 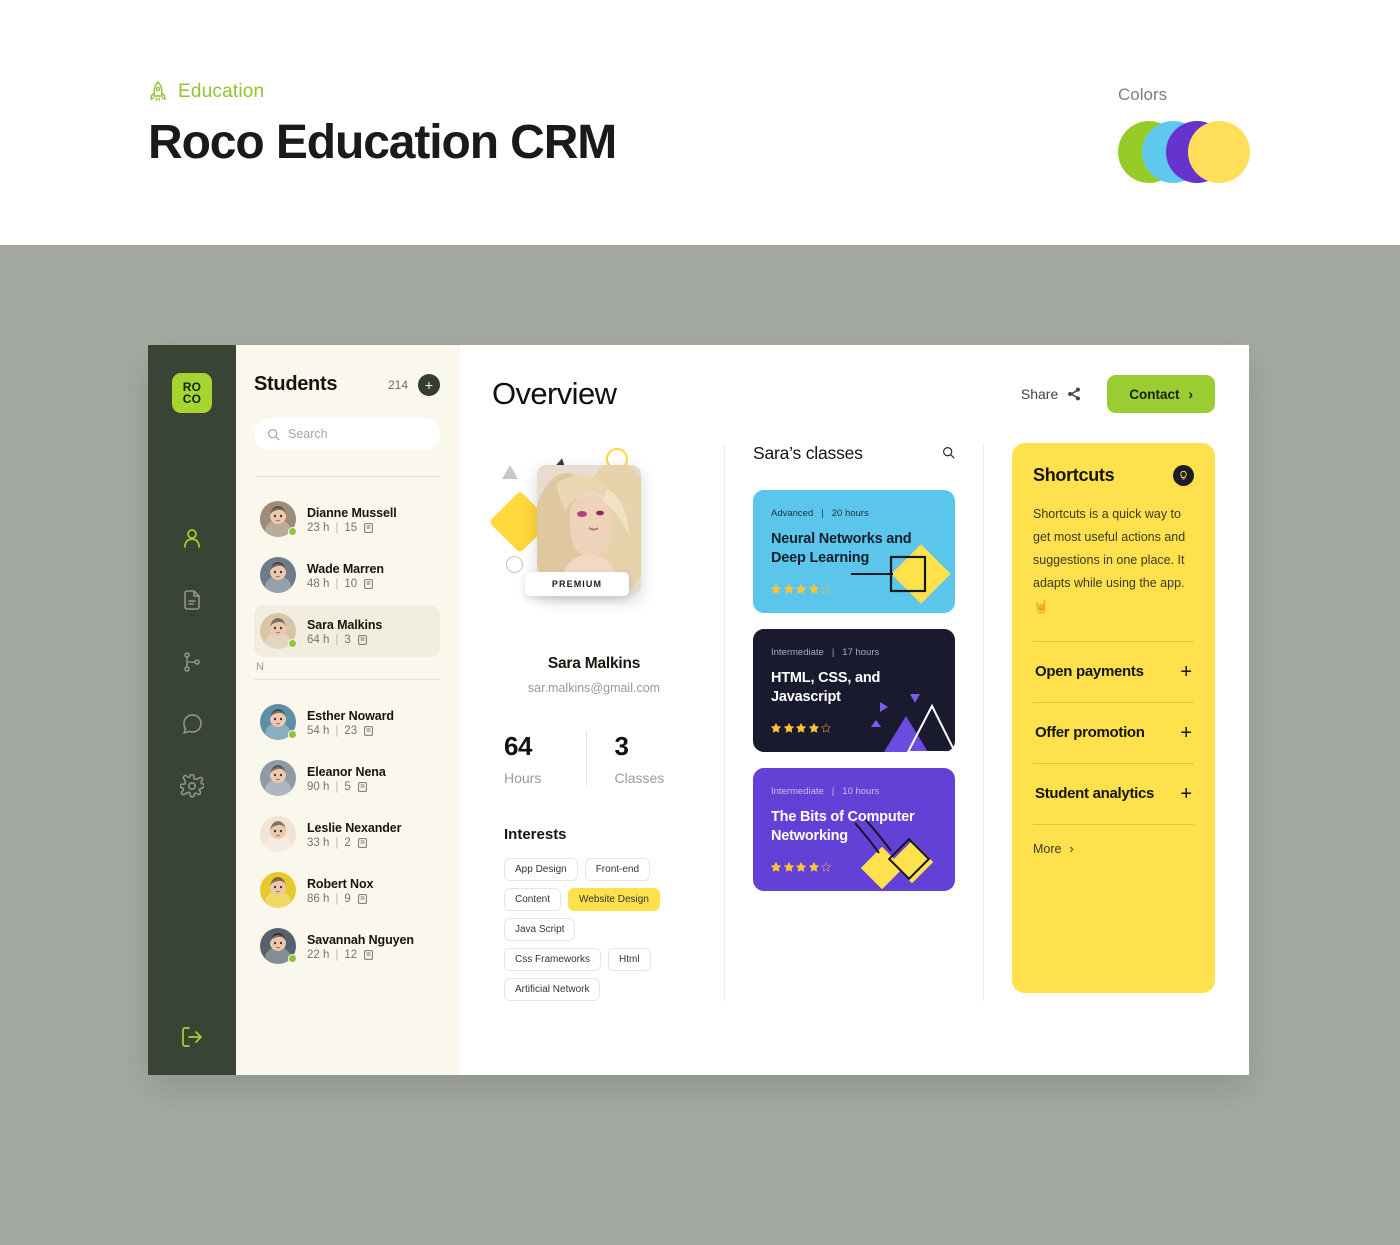 What do you see at coordinates (351, 584) in the screenshot?
I see `student-classes: 10` at bounding box center [351, 584].